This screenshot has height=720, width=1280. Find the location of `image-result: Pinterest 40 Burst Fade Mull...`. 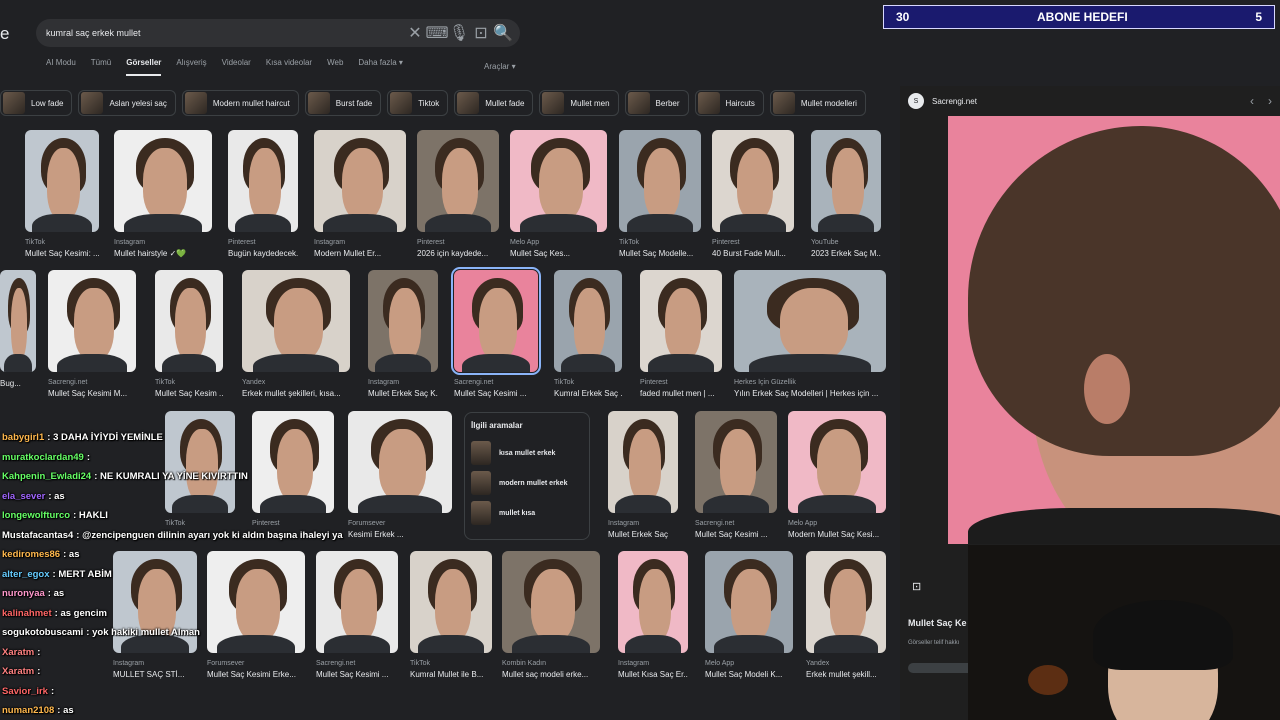

image-result: Pinterest 40 Burst Fade Mull... is located at coordinates (753, 194).